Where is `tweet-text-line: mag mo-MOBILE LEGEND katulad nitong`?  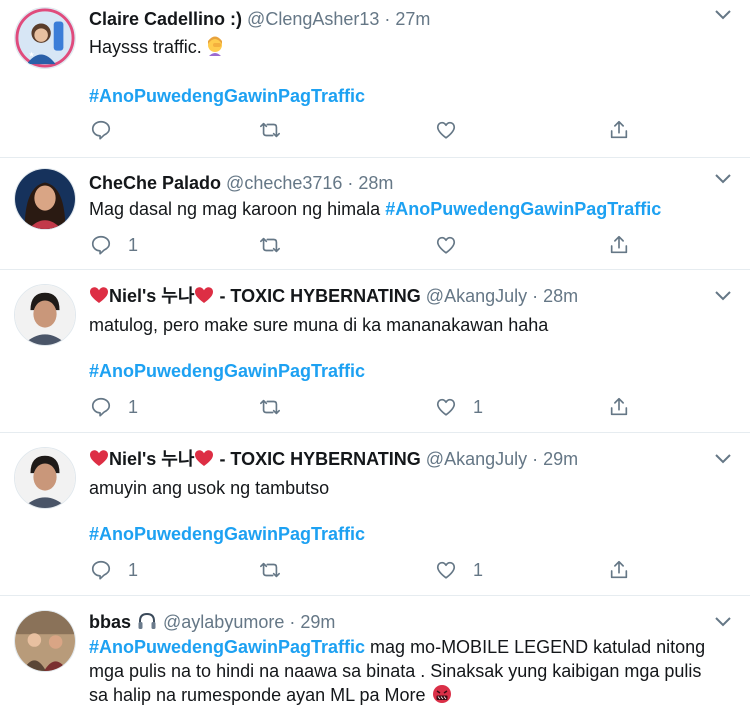 tweet-text-line: mag mo-MOBILE LEGEND katulad nitong is located at coordinates (535, 647).